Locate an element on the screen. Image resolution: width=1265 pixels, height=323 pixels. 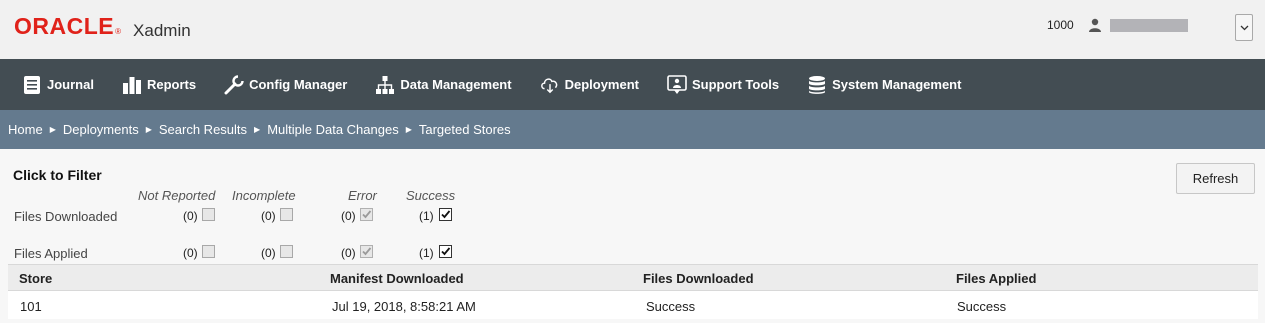
crumb-deployments: Deployments is located at coordinates (101, 129).